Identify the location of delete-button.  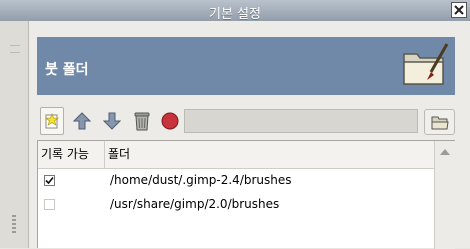
(142, 121).